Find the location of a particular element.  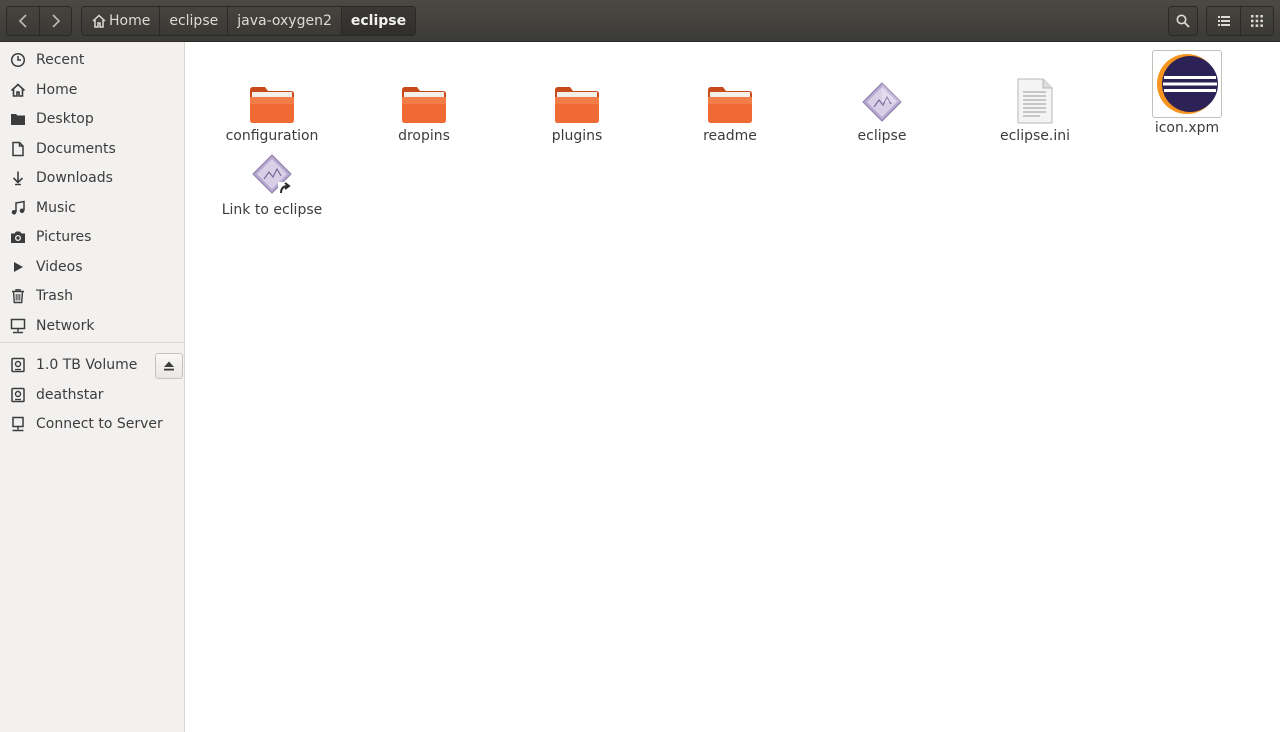

sidebar-item-label: 1.0 TB Volume is located at coordinates (87, 365).